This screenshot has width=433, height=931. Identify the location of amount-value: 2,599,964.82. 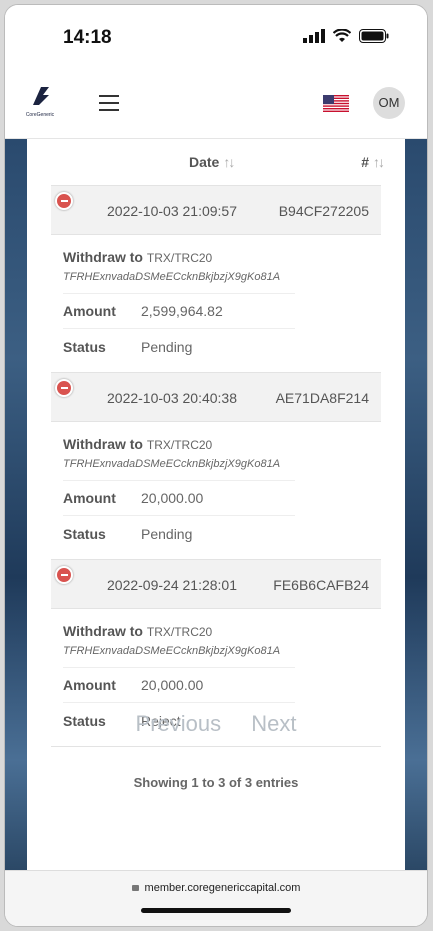
(182, 311).